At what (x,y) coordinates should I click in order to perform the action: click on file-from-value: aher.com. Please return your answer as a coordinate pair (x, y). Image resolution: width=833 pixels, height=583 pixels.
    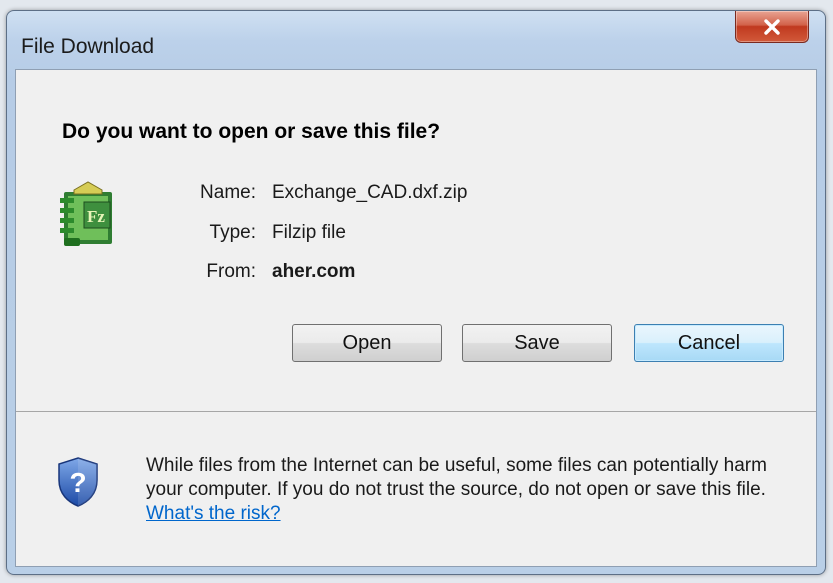
    Looking at the image, I should click on (314, 271).